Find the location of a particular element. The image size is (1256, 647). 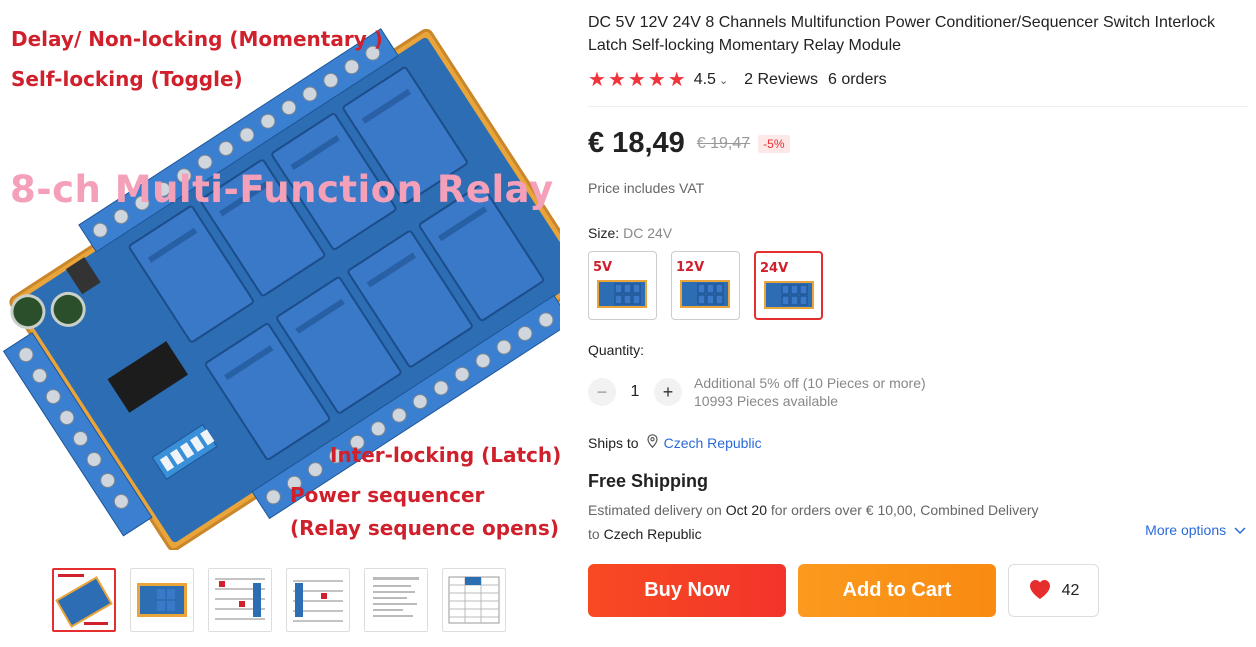

ships-to-label: Ships to is located at coordinates (613, 442).